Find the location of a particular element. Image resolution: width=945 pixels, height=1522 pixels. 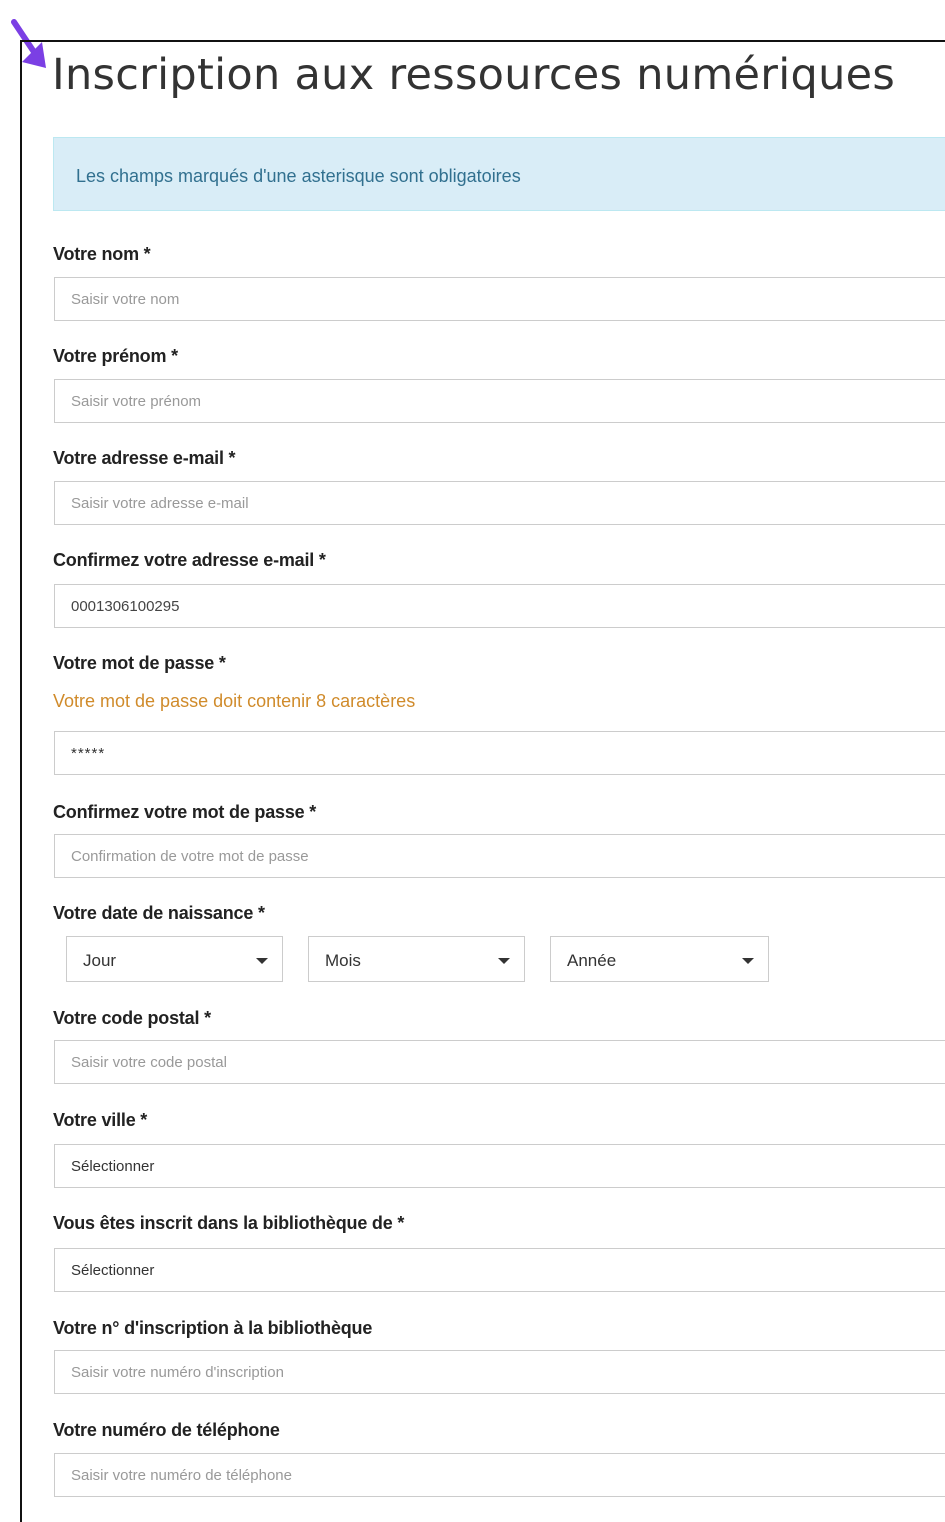

year-select-value: Année is located at coordinates (592, 960).